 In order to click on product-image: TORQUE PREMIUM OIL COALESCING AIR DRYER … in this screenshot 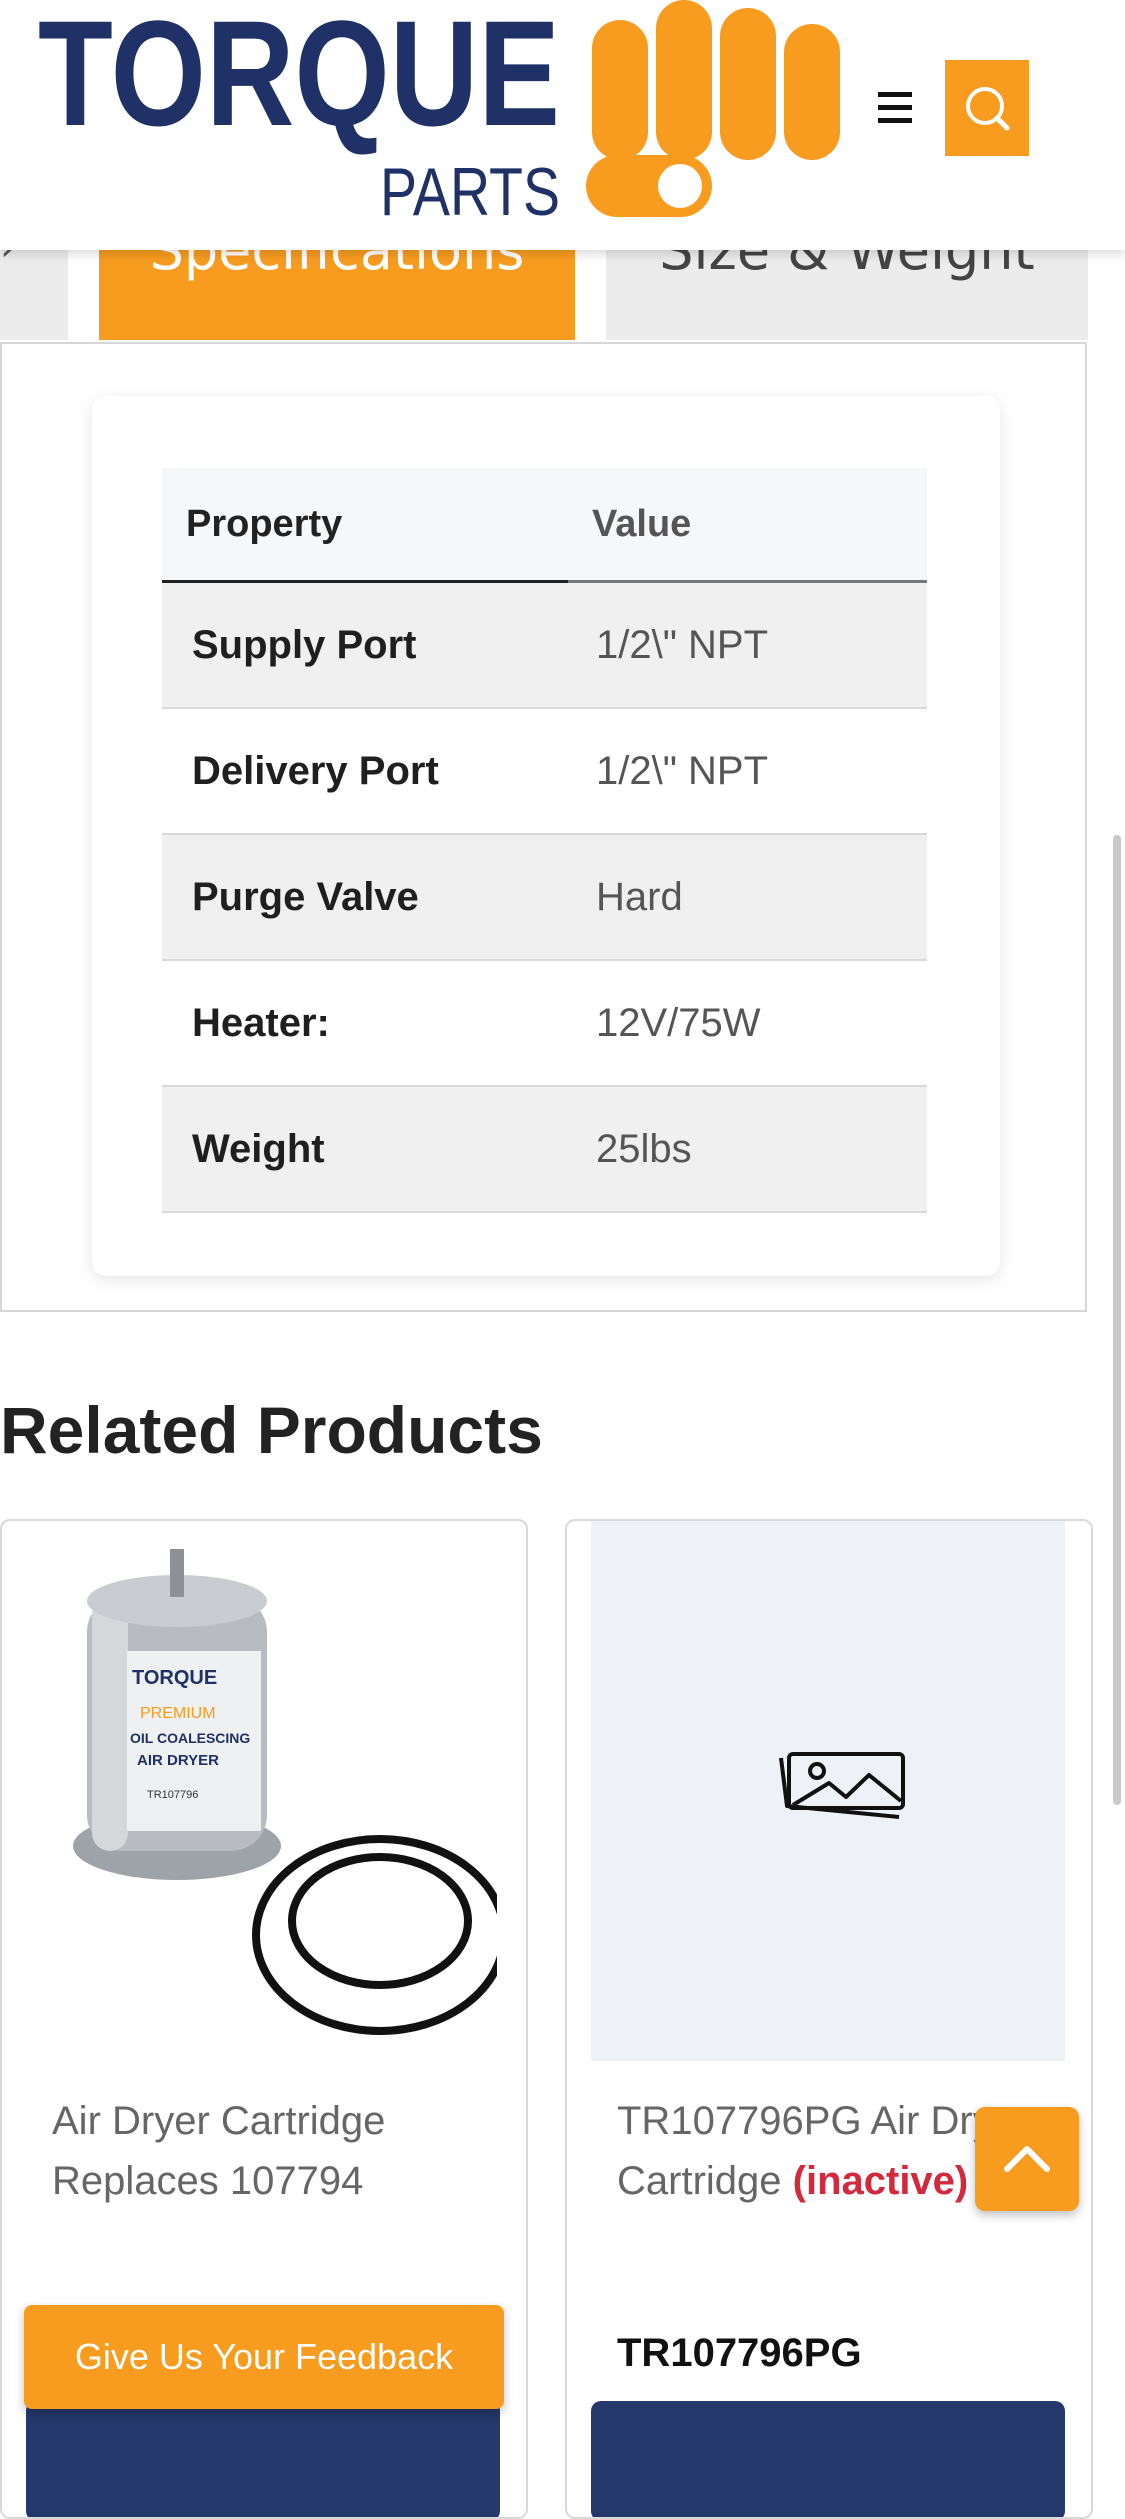, I will do `click(259, 1791)`.